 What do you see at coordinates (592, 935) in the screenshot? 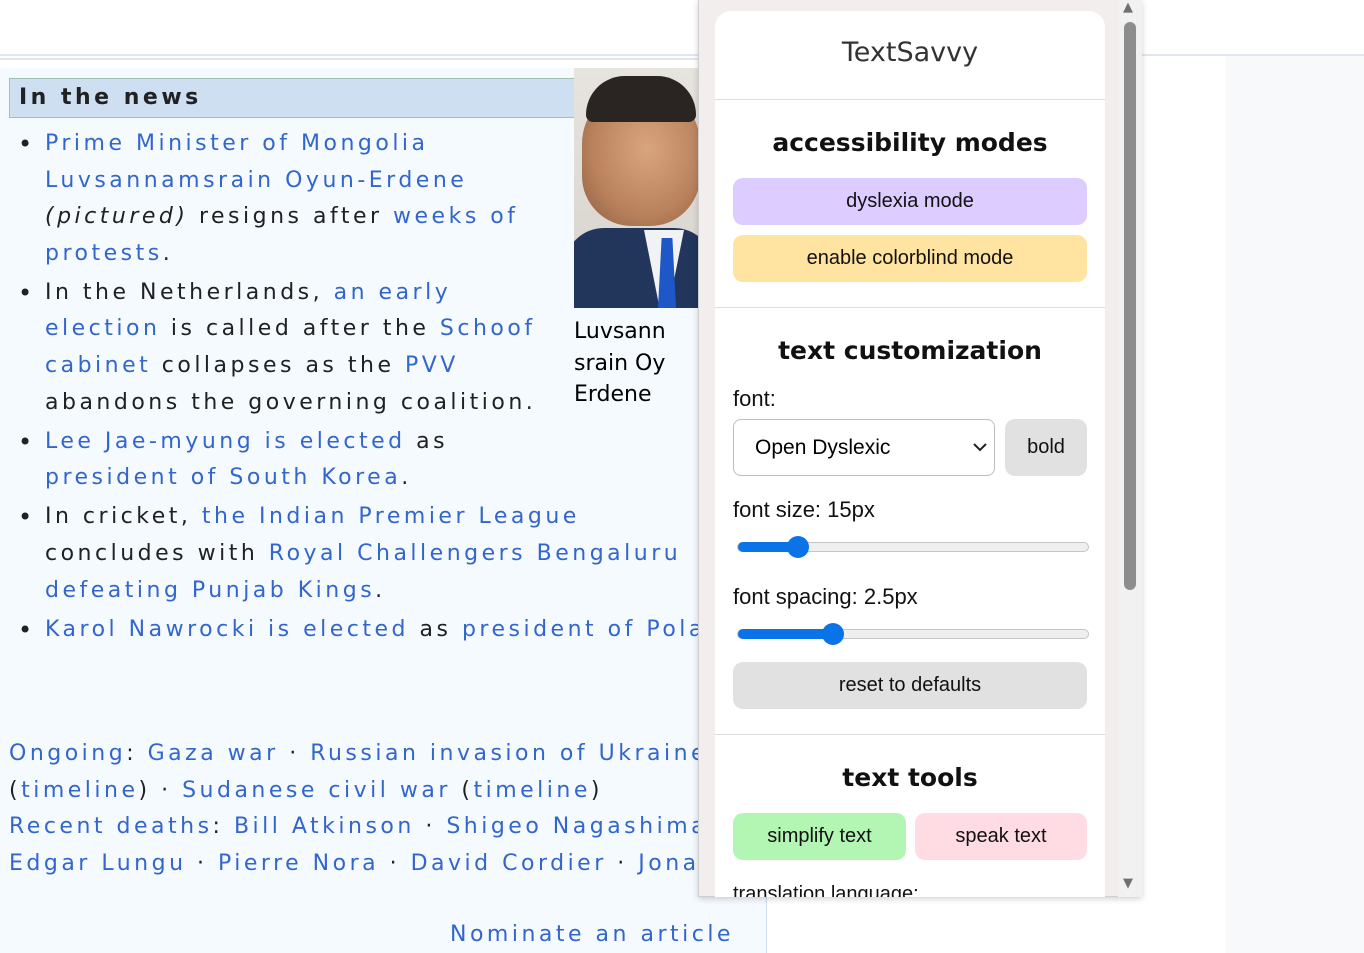
I see `nominate-article-link: Nominate an article` at bounding box center [592, 935].